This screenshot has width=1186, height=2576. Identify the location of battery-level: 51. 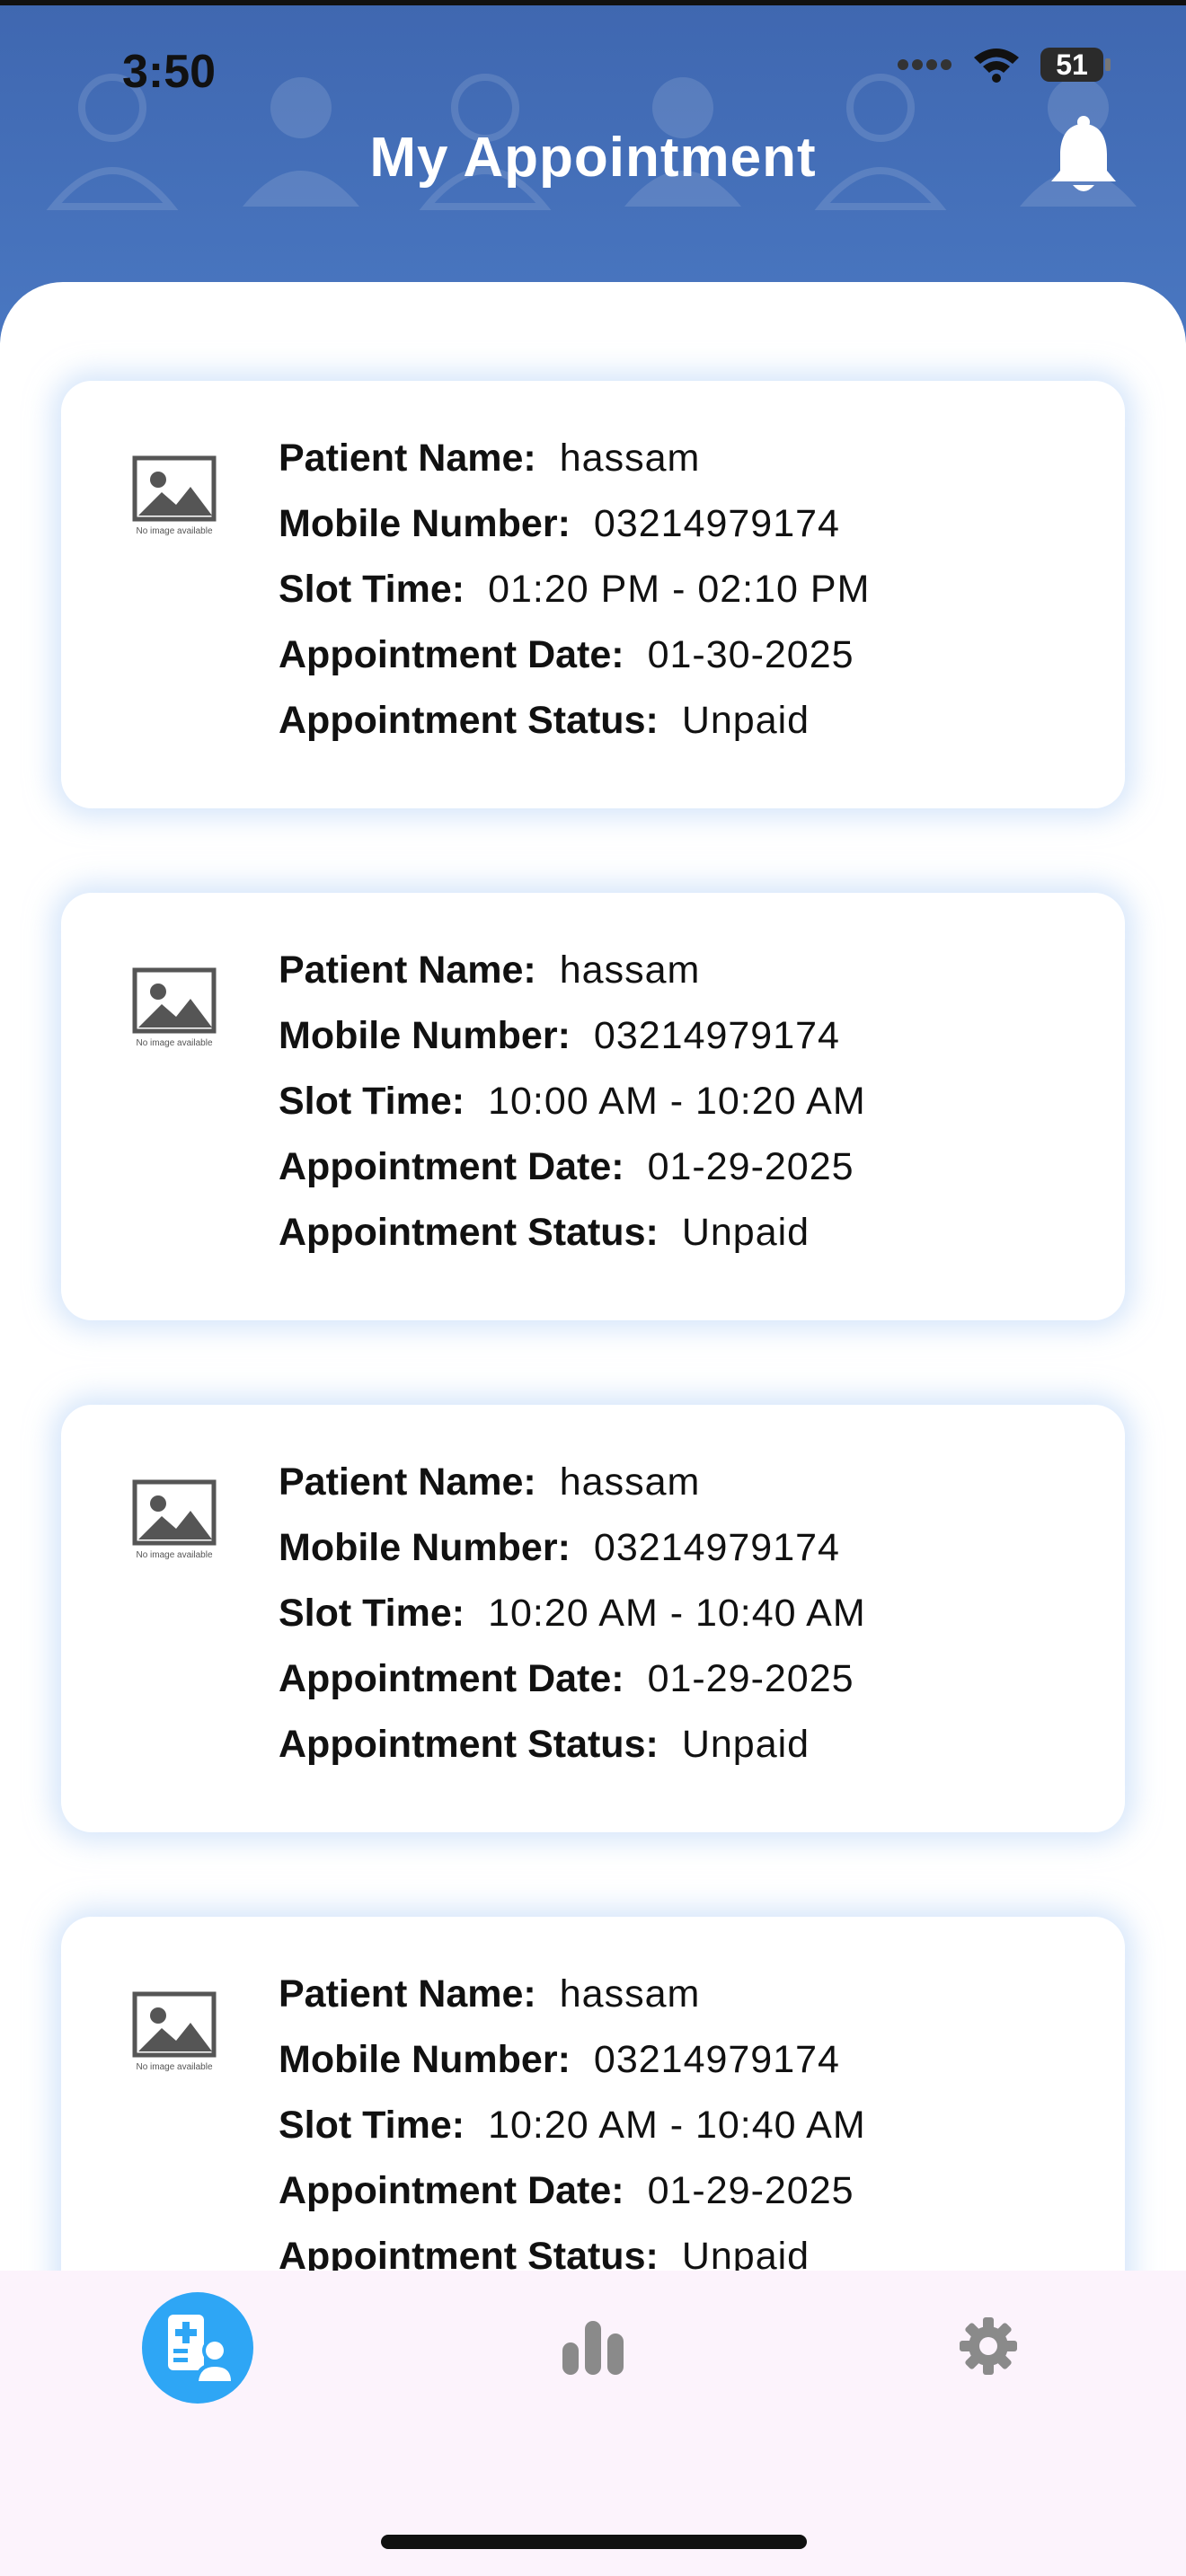
(1072, 65).